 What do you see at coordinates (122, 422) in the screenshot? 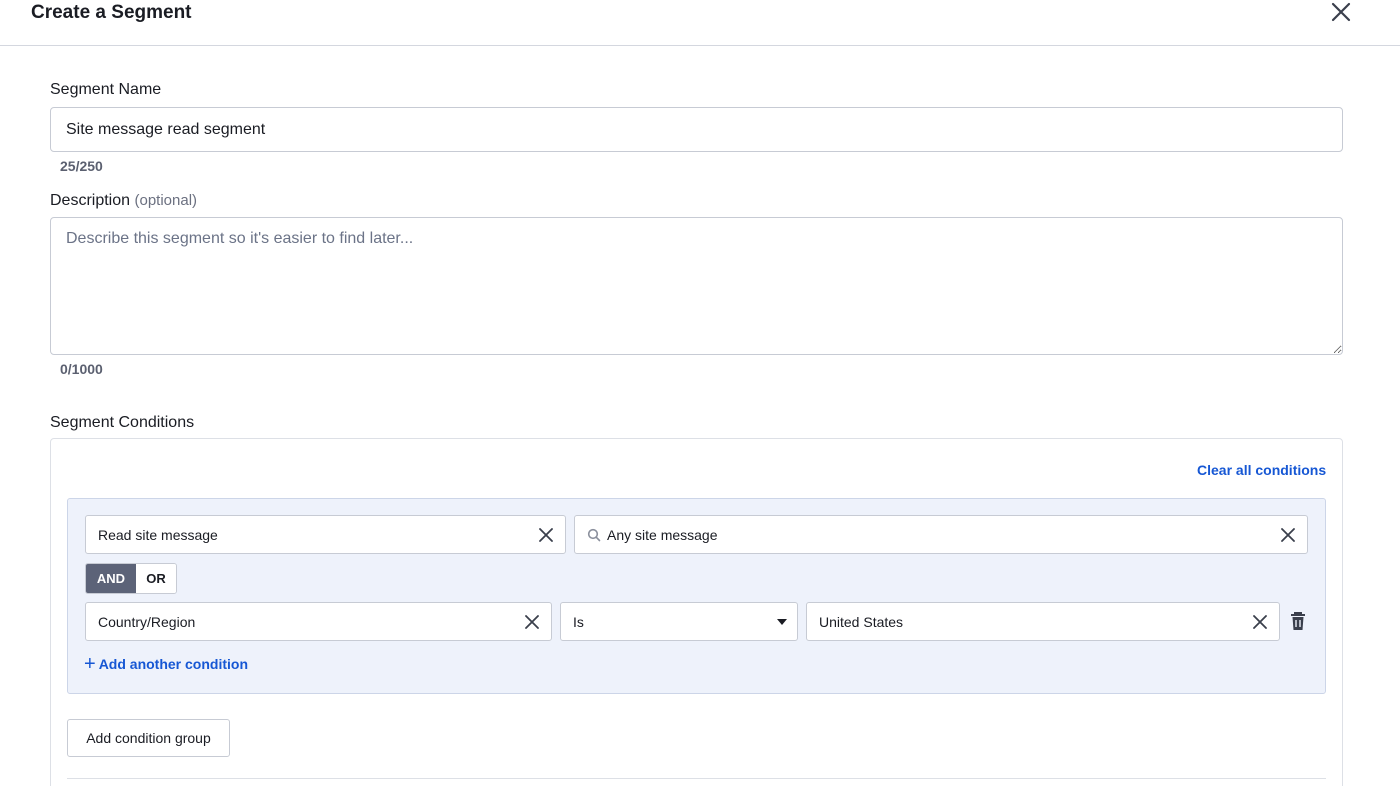
I see `segment-conditions-label: Segment Conditions` at bounding box center [122, 422].